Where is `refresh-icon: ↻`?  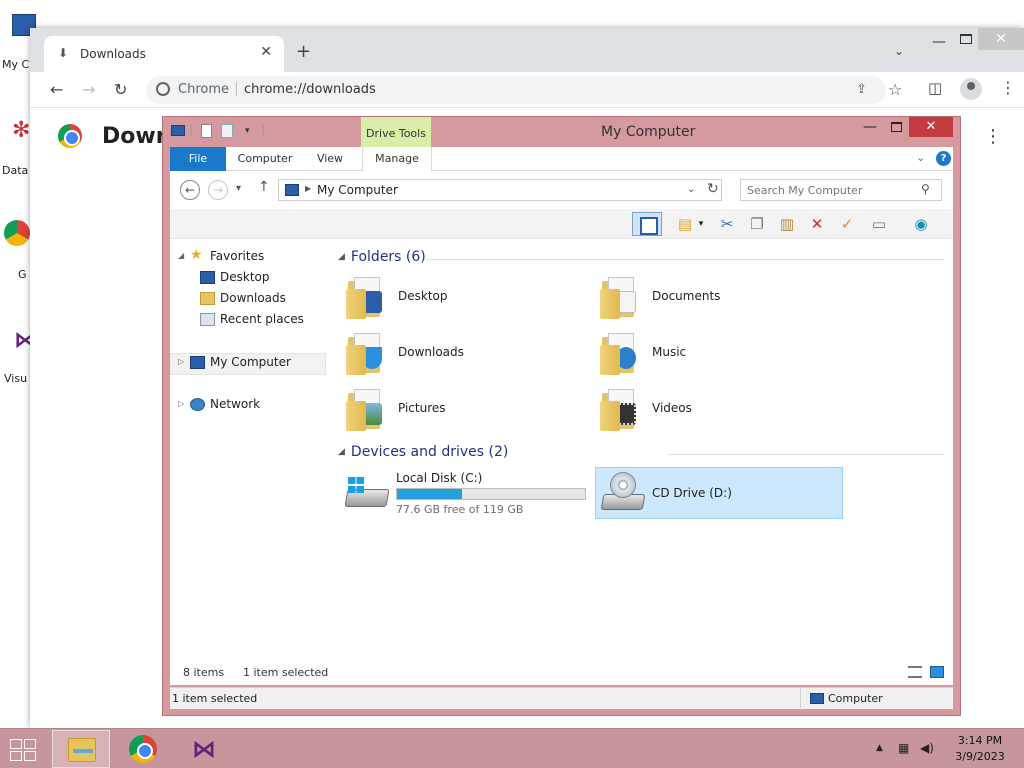
refresh-icon: ↻ is located at coordinates (713, 189).